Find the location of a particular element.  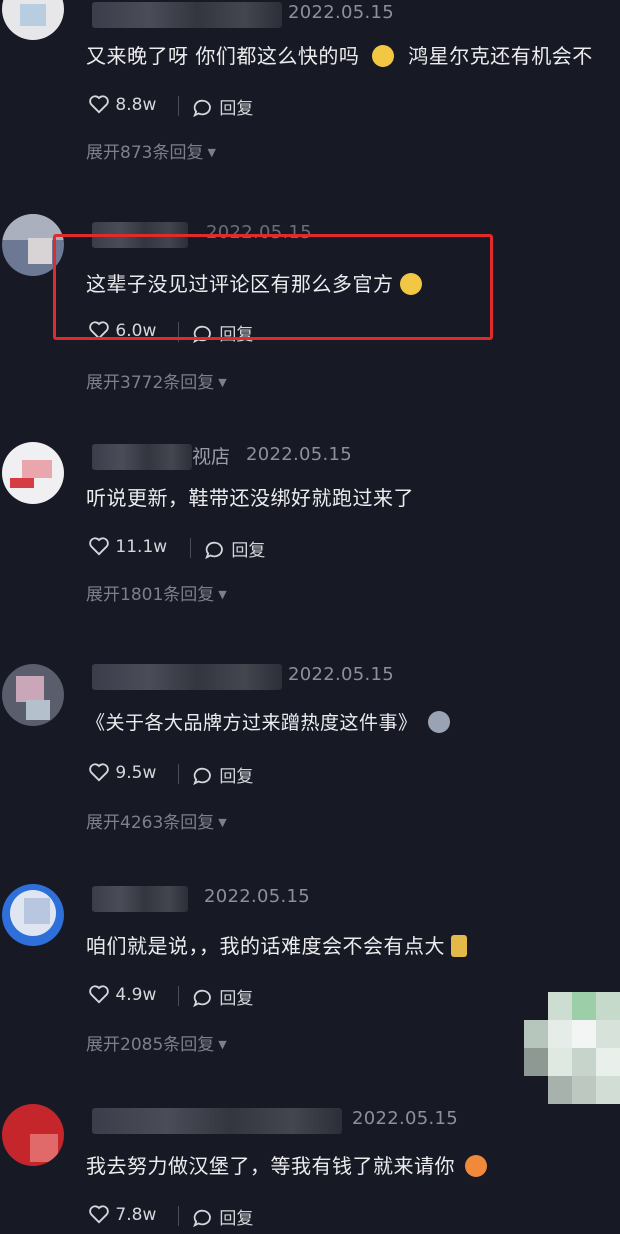

expand-replies: 展开873条回复 ▼ is located at coordinates (151, 150).